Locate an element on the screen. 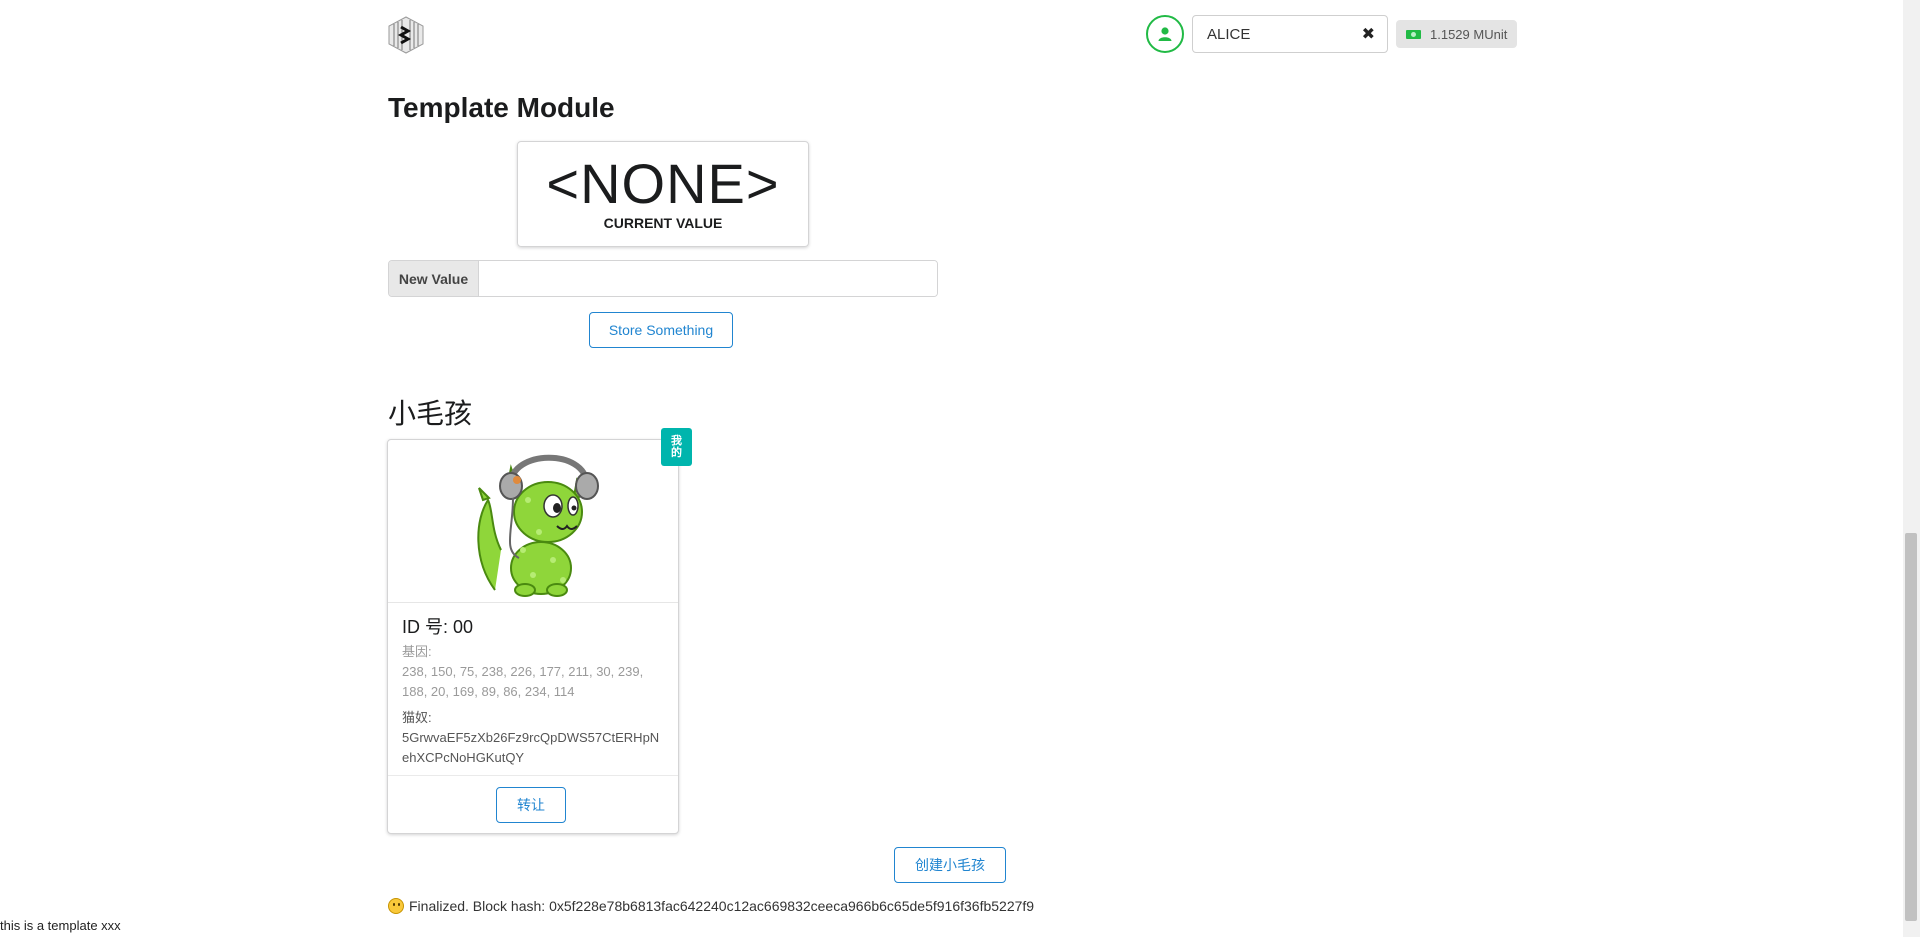  account-bar: ALICE ✖ 1.1529 MUnit is located at coordinates (1332, 34).